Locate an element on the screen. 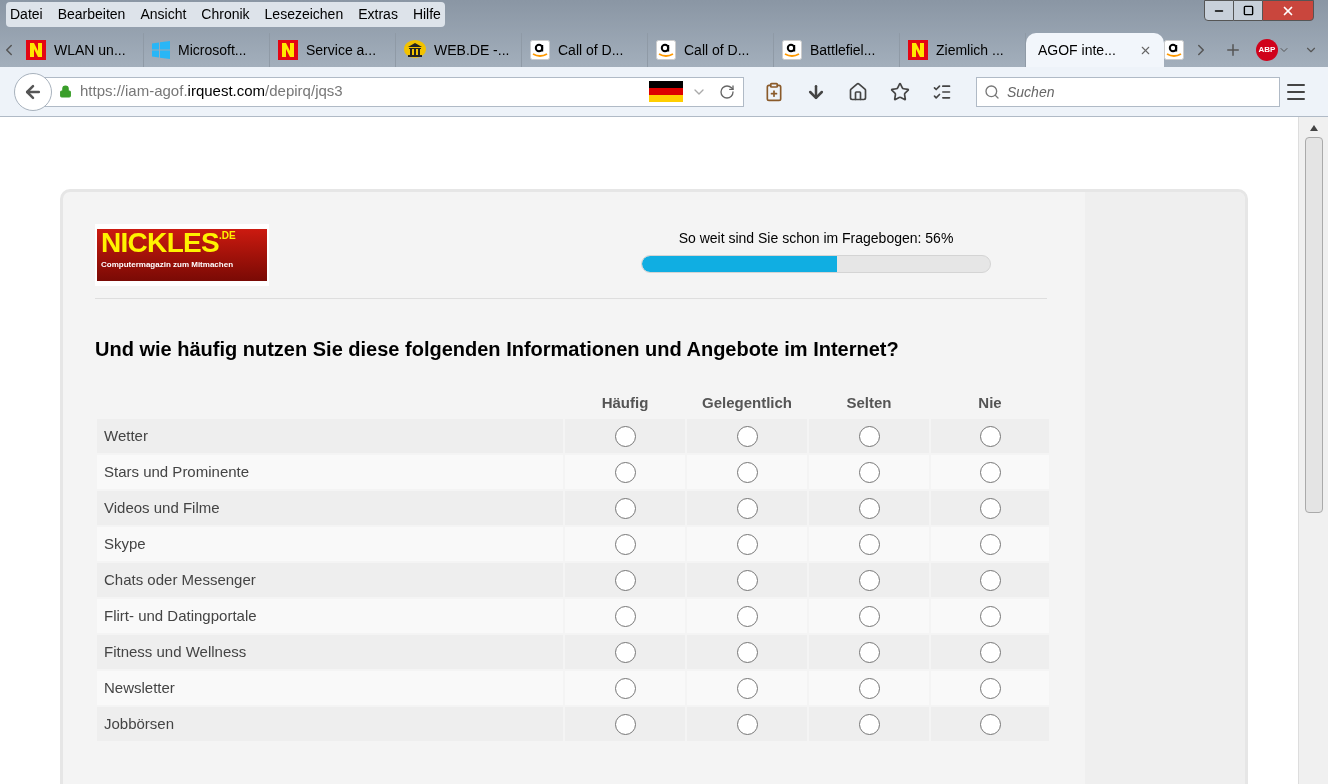 The width and height of the screenshot is (1328, 784). row-label: Chats oder Messenger is located at coordinates (330, 580).